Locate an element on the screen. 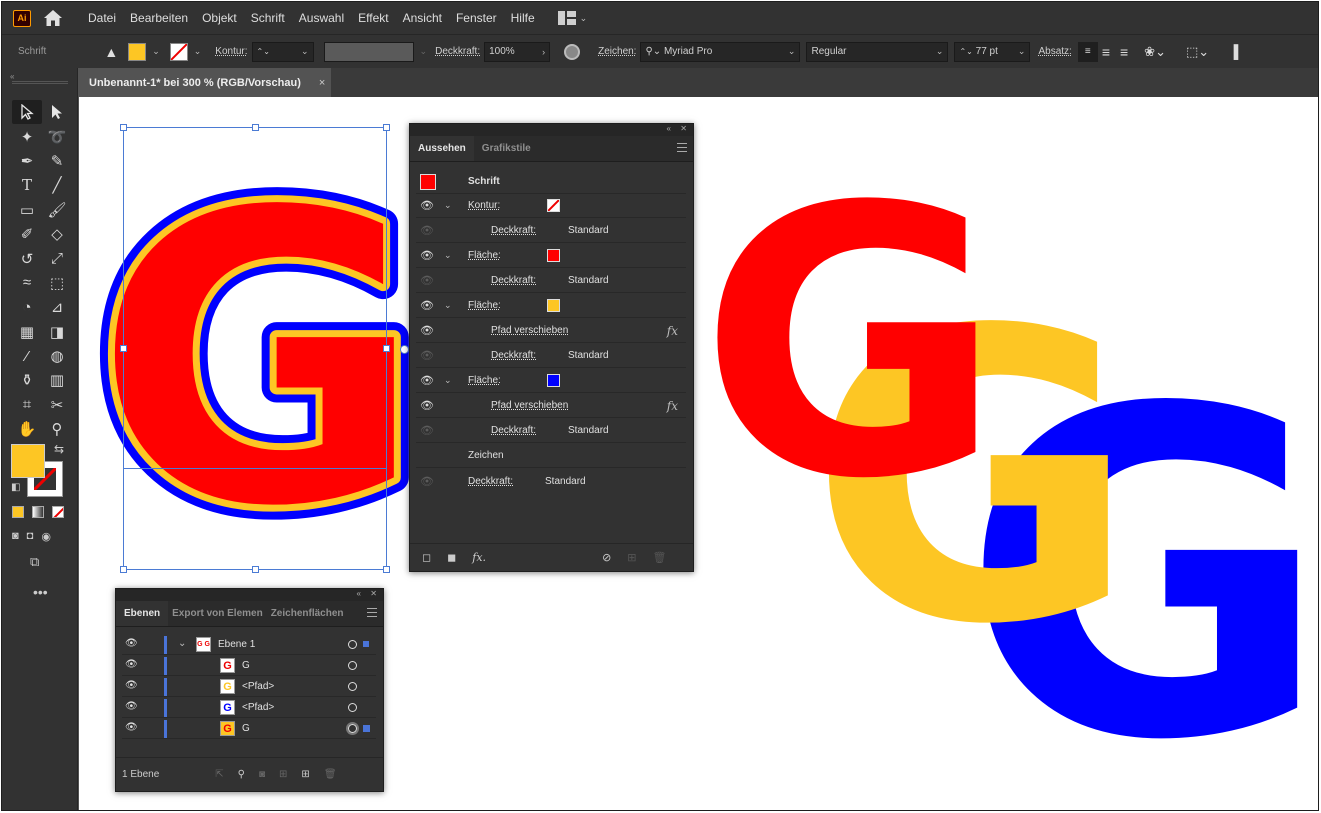 The image size is (1321, 813). swap-colors-icon: ⇆ is located at coordinates (59, 449).